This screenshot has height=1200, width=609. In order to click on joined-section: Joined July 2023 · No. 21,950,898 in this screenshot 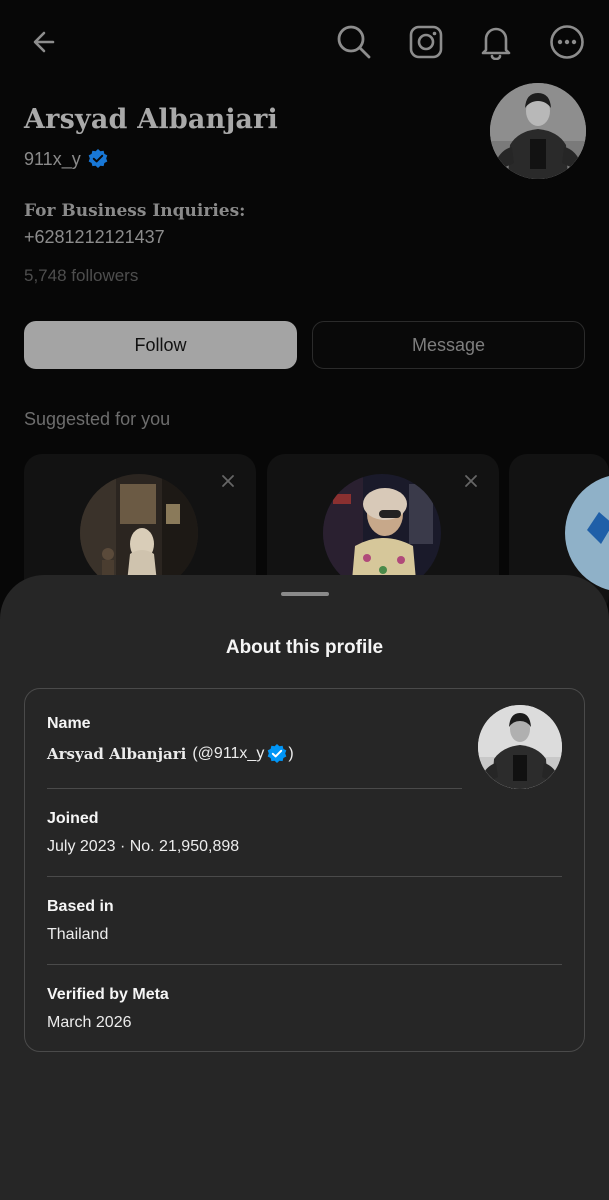, I will do `click(143, 833)`.